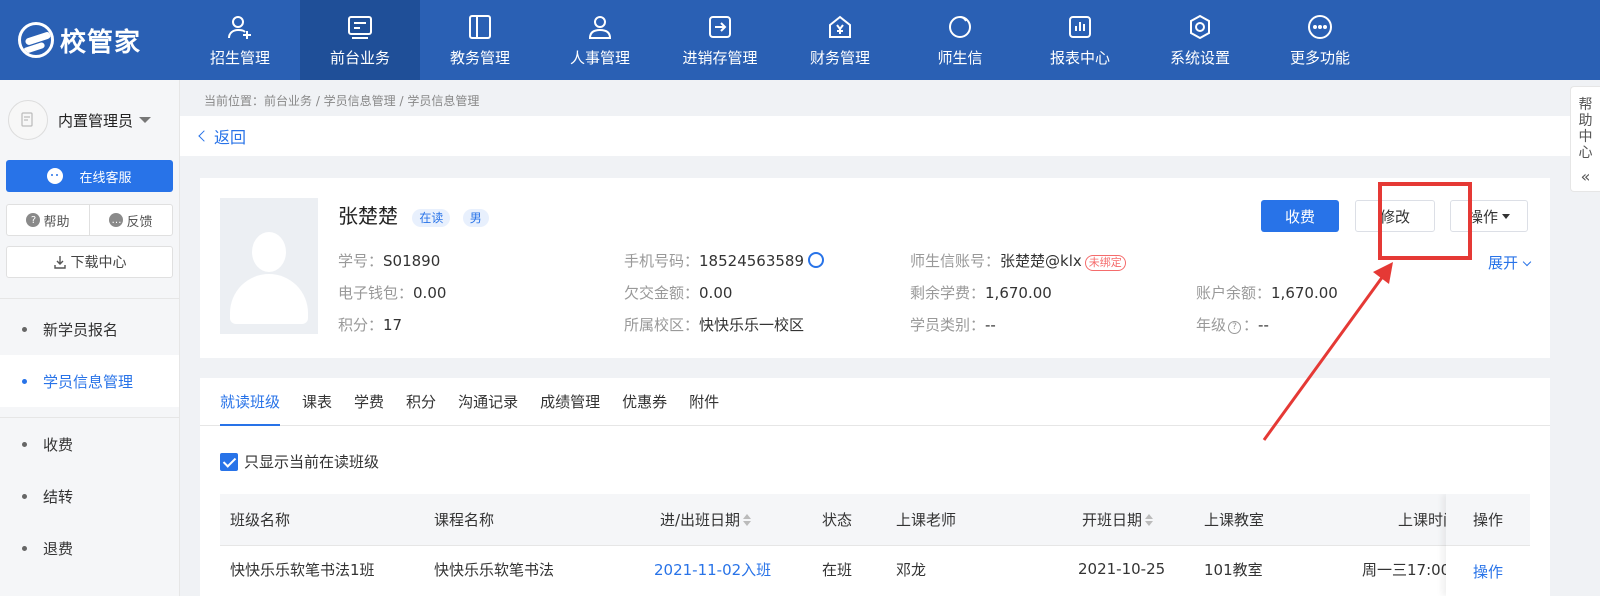 This screenshot has width=1600, height=596. I want to click on nav-label: 财务管理, so click(839, 57).